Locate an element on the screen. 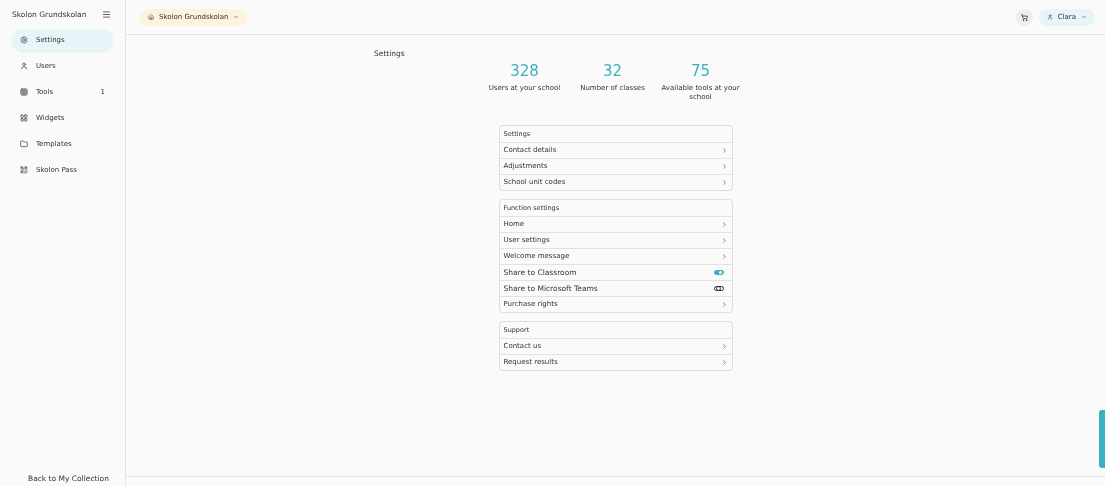 The width and height of the screenshot is (1105, 486). cart-button is located at coordinates (1024, 17).